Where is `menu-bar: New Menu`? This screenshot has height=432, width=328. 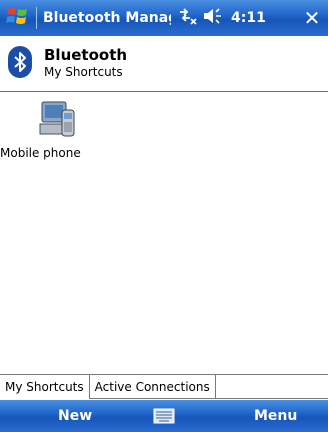
menu-bar: New Menu is located at coordinates (164, 416).